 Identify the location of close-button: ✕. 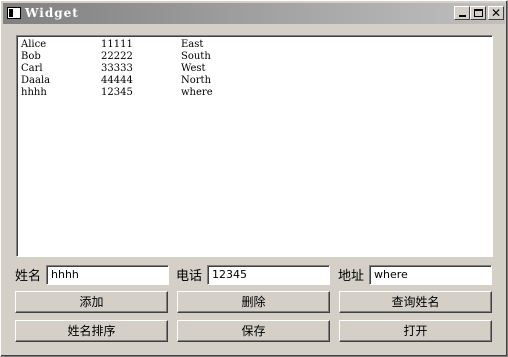
(496, 13).